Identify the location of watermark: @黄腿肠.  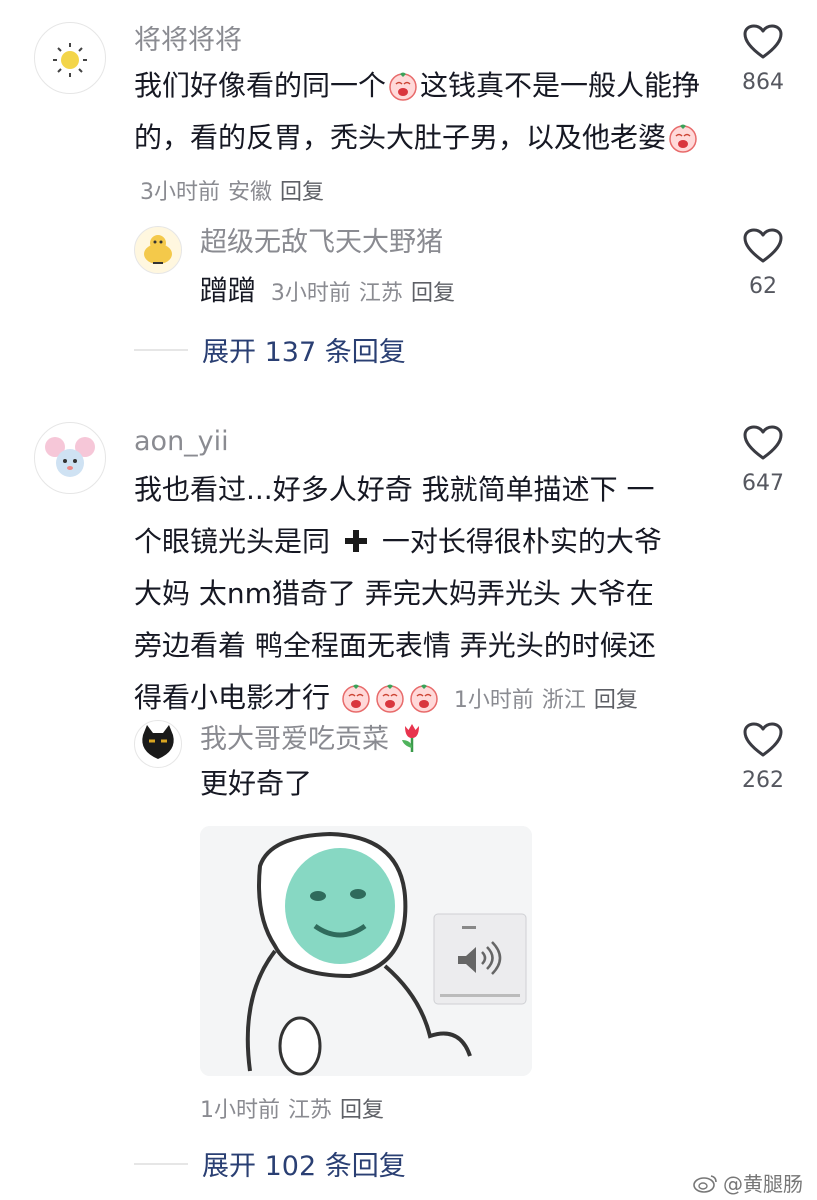
(748, 1182).